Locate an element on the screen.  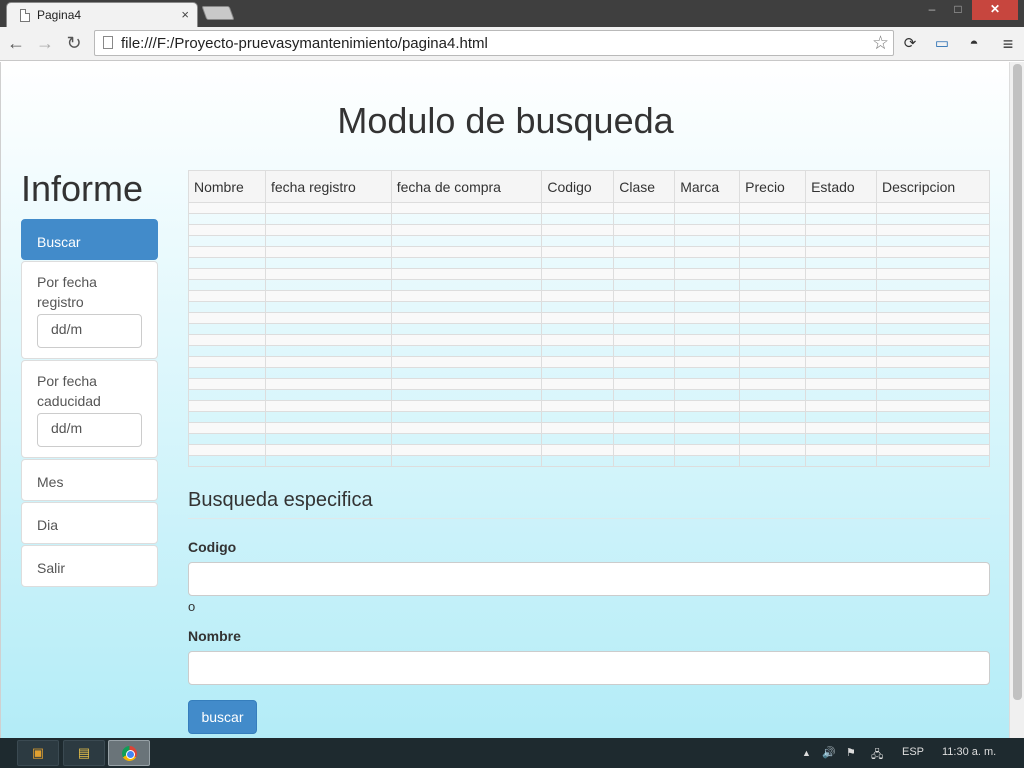
network-icon: 🖧 is located at coordinates (877, 755).